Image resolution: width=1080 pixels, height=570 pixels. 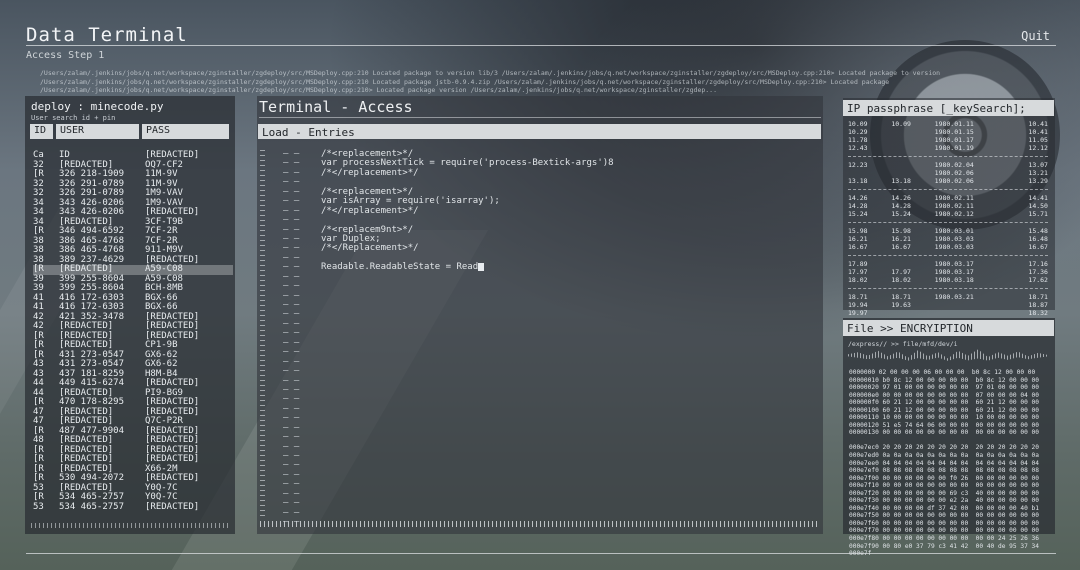 What do you see at coordinates (65, 55) in the screenshot?
I see `app-subtitle: Access Step 1` at bounding box center [65, 55].